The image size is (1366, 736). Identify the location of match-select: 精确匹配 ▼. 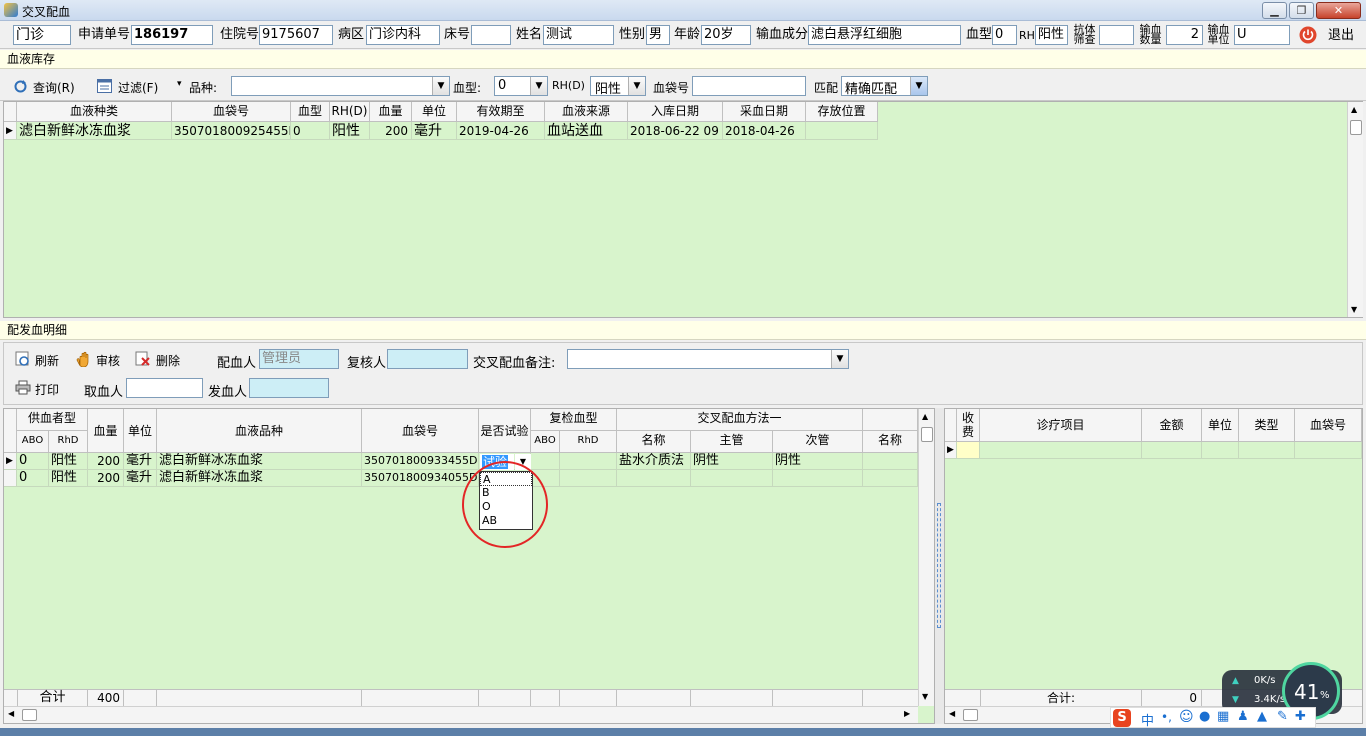
(884, 86).